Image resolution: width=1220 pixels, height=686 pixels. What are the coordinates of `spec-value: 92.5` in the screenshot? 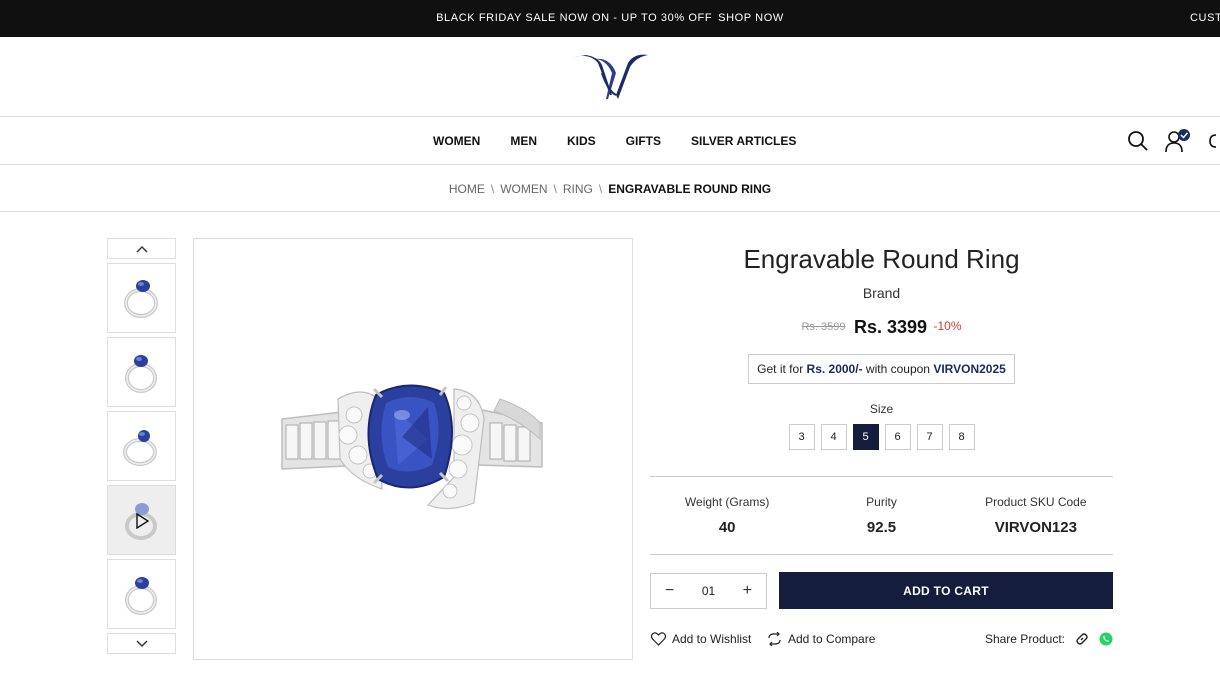 It's located at (881, 527).